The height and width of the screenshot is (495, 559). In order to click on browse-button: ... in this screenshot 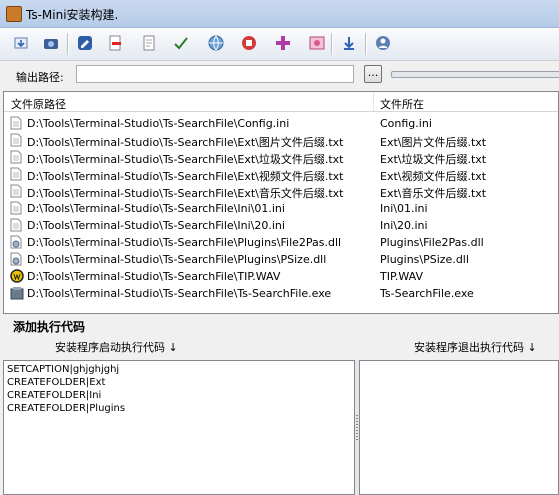, I will do `click(373, 74)`.